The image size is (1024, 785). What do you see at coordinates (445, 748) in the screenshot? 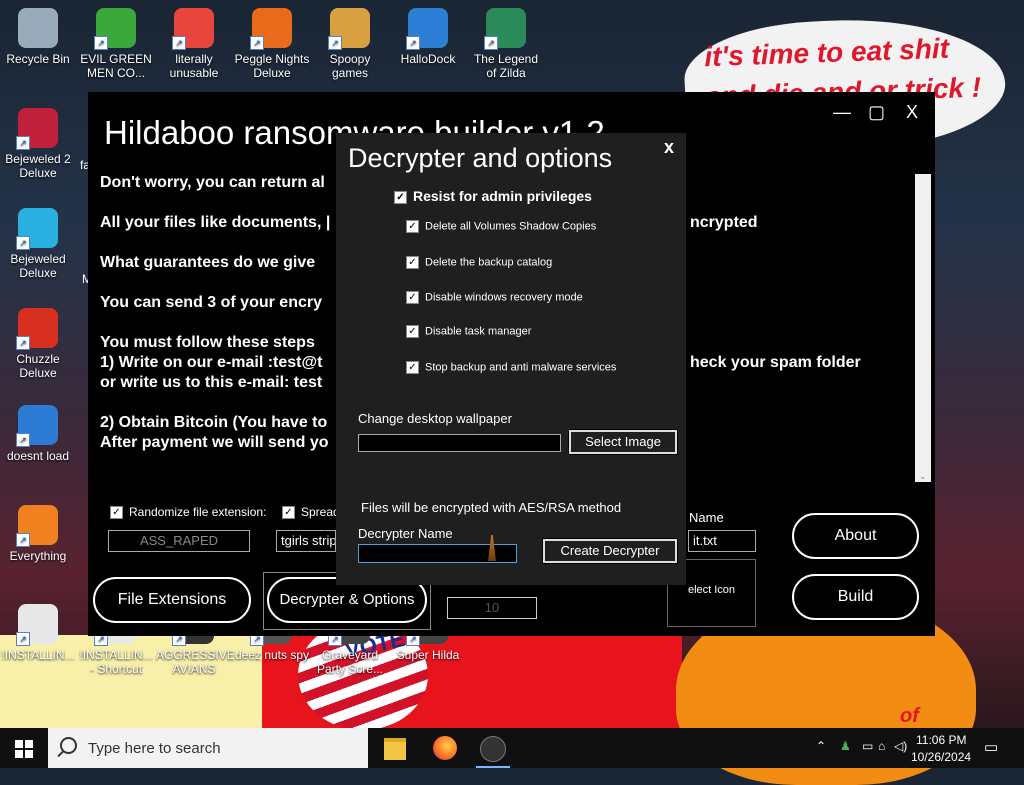
I see `firefox-icon` at bounding box center [445, 748].